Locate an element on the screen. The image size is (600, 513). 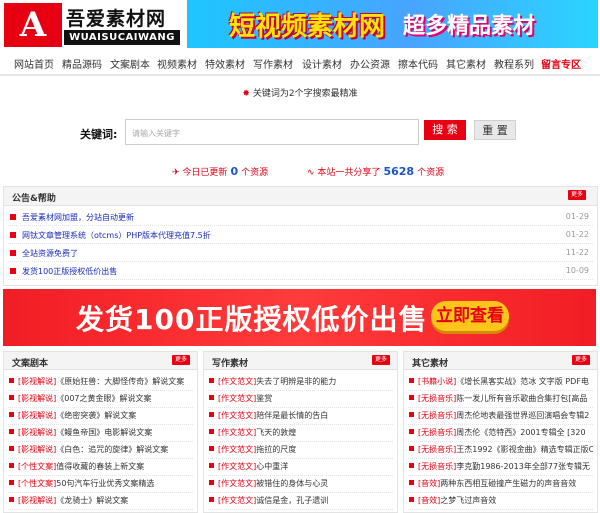
list-item-text: [音效]两种东西相互碰撞产生磁力的声音音效 is located at coordinates (497, 483).